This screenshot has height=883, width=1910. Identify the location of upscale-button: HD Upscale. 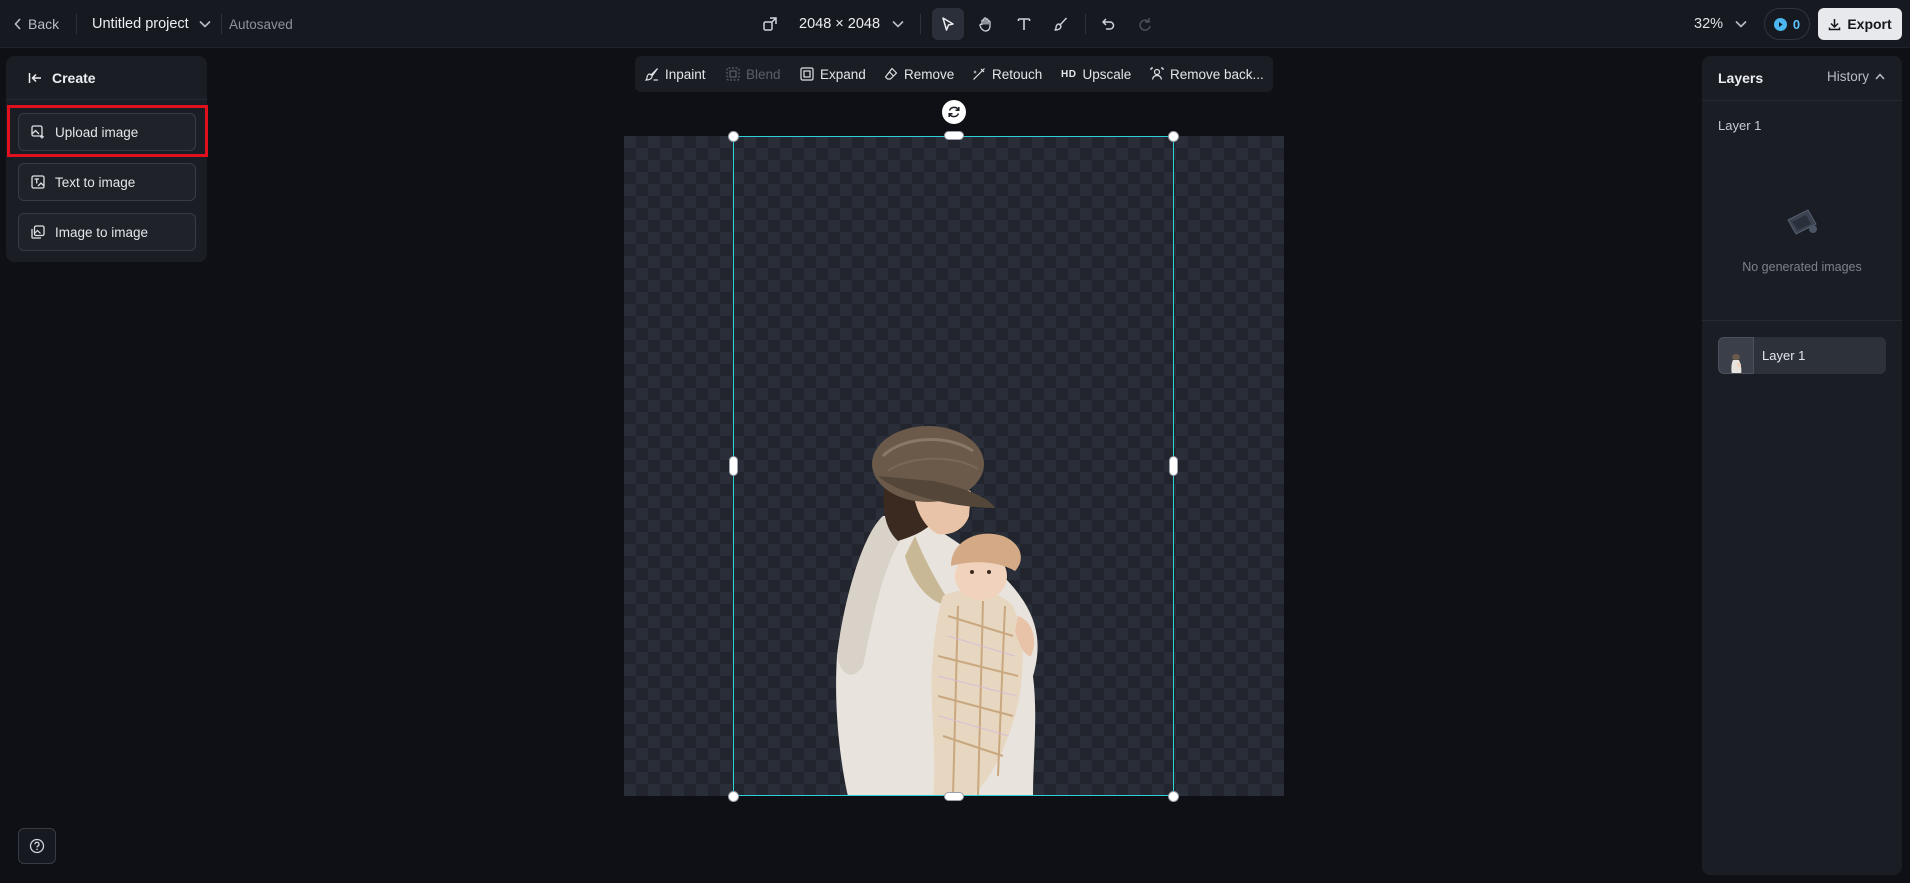
(1096, 74).